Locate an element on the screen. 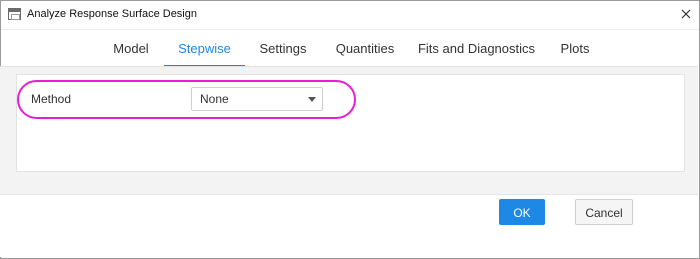 The height and width of the screenshot is (259, 700). title-bar: Analyze Response Surface Design is located at coordinates (350, 15).